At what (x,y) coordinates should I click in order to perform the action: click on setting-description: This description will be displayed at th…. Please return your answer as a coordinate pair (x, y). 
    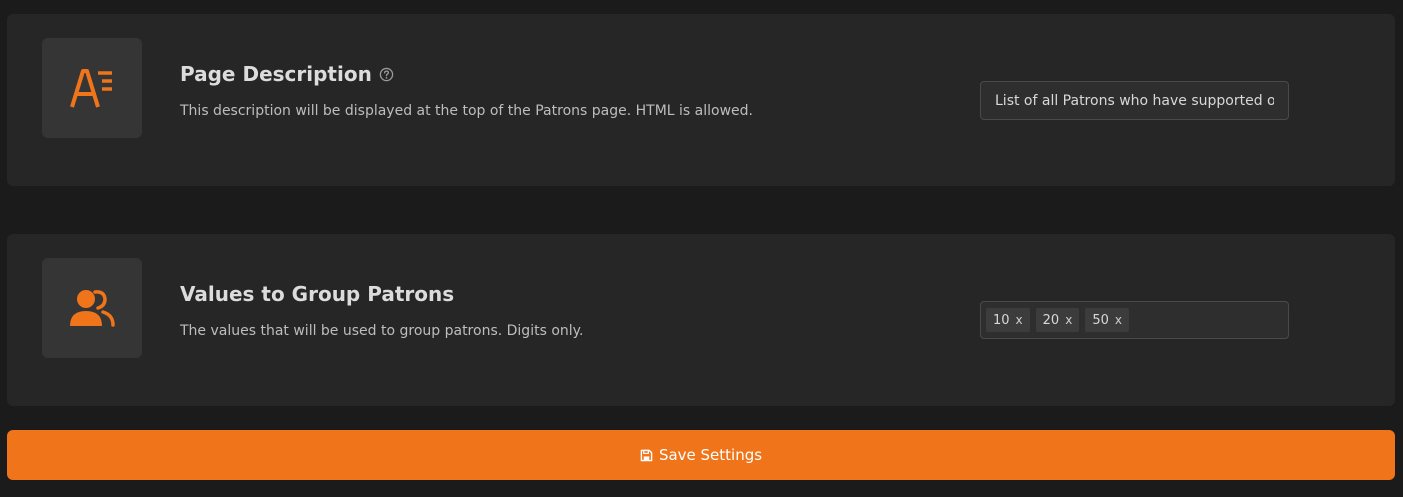
    Looking at the image, I should click on (466, 111).